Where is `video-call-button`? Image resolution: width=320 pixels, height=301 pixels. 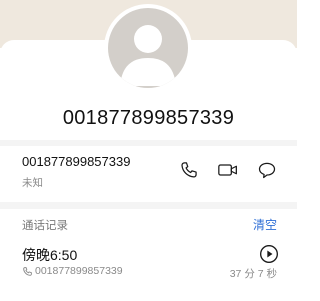 video-call-button is located at coordinates (228, 170).